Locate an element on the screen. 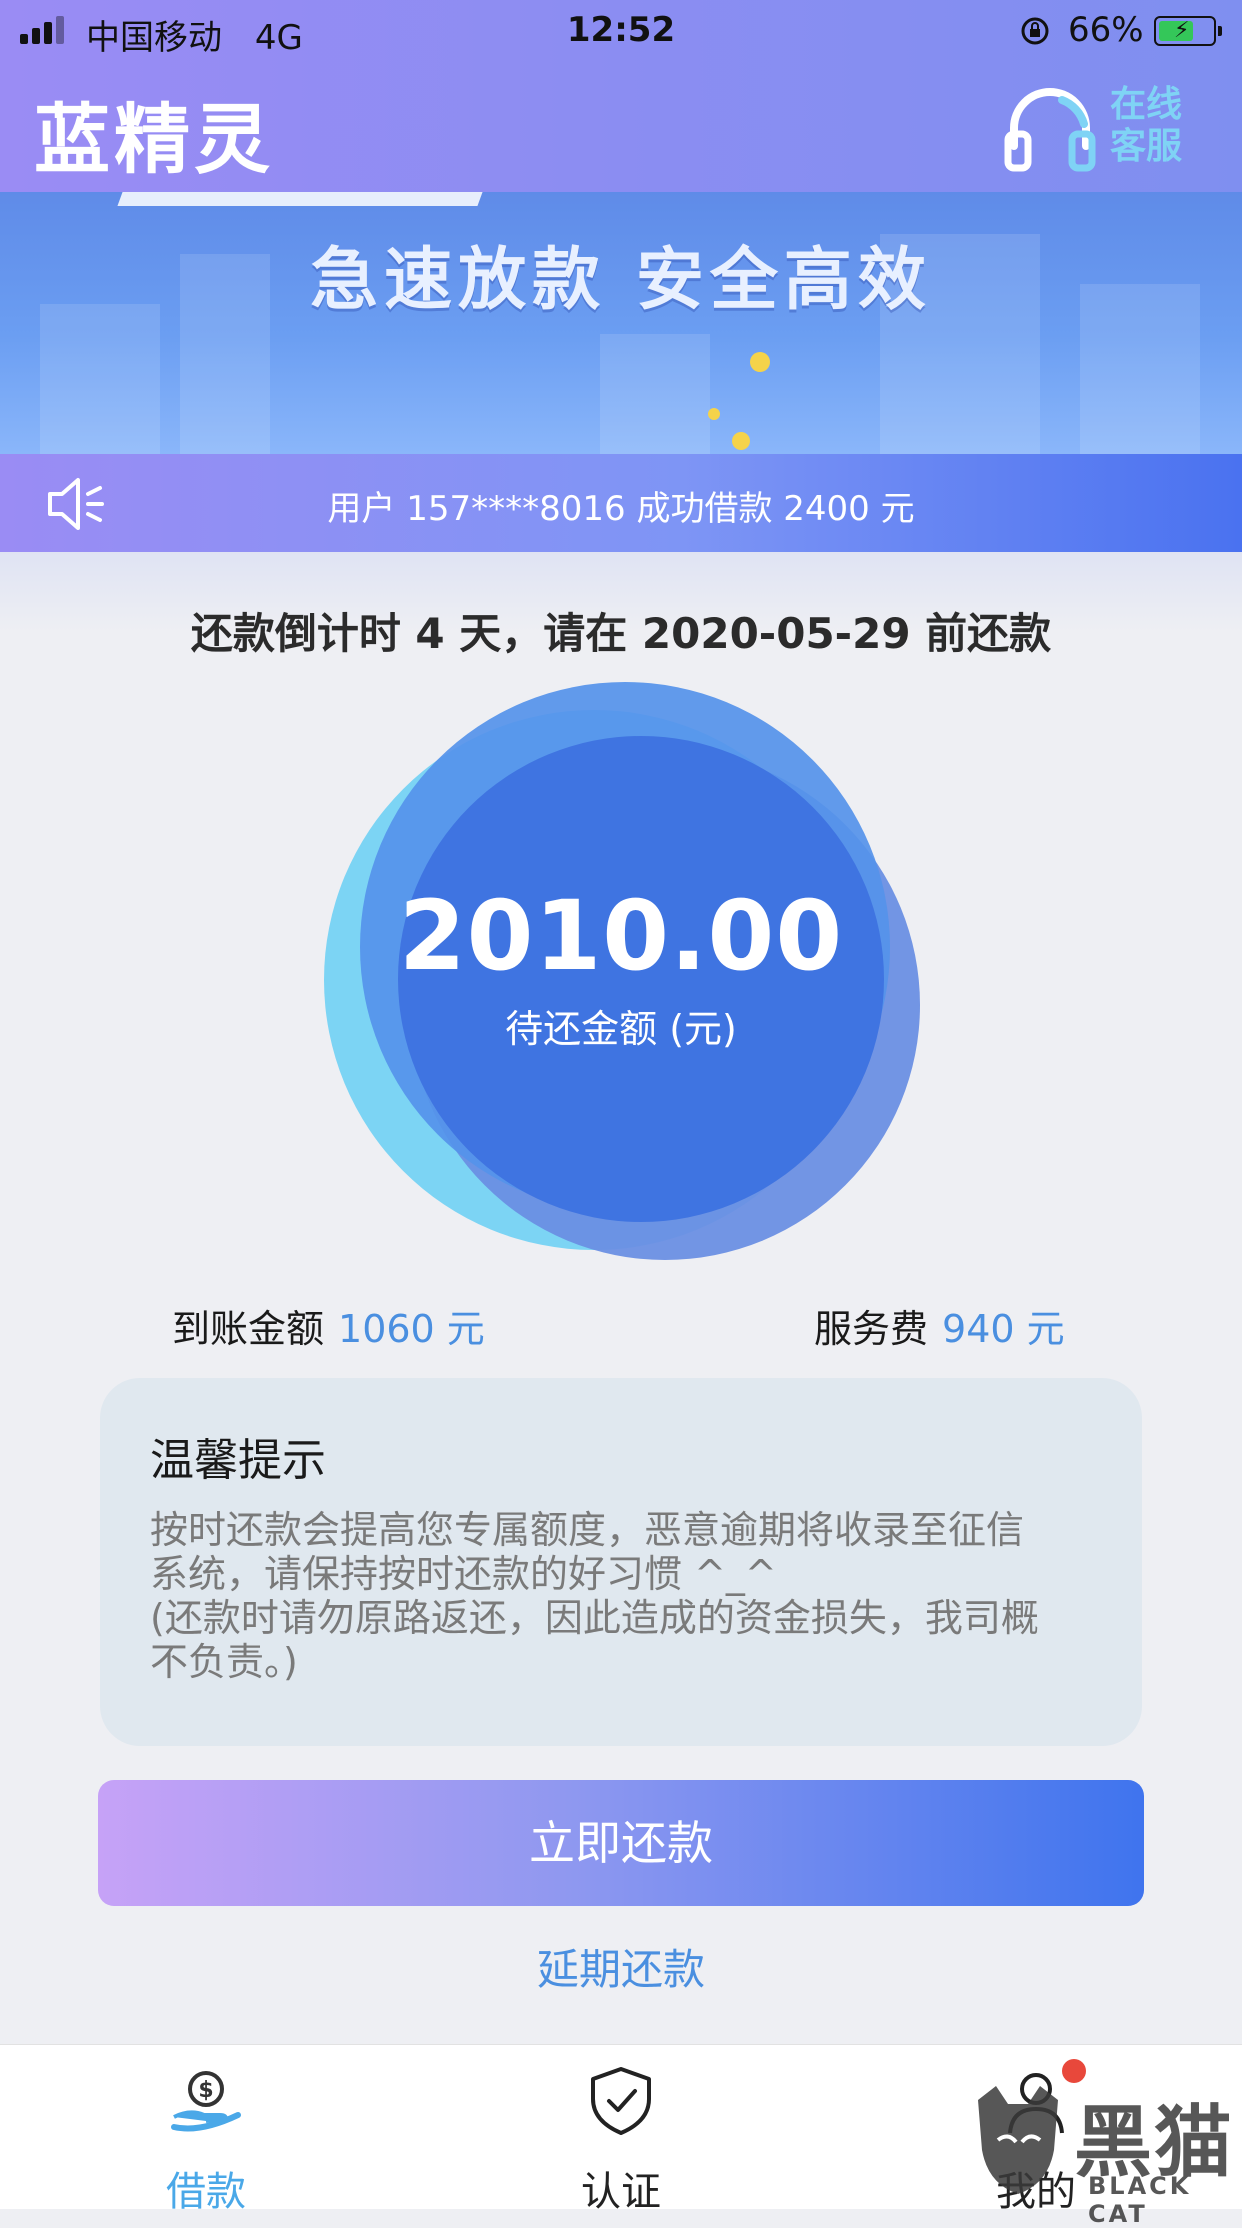  promo-banner: 急速放款 安全高效 is located at coordinates (621, 323).